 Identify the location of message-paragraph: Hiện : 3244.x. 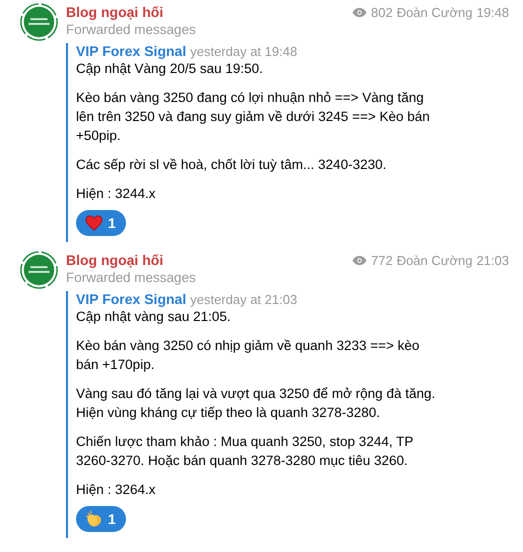
(116, 194).